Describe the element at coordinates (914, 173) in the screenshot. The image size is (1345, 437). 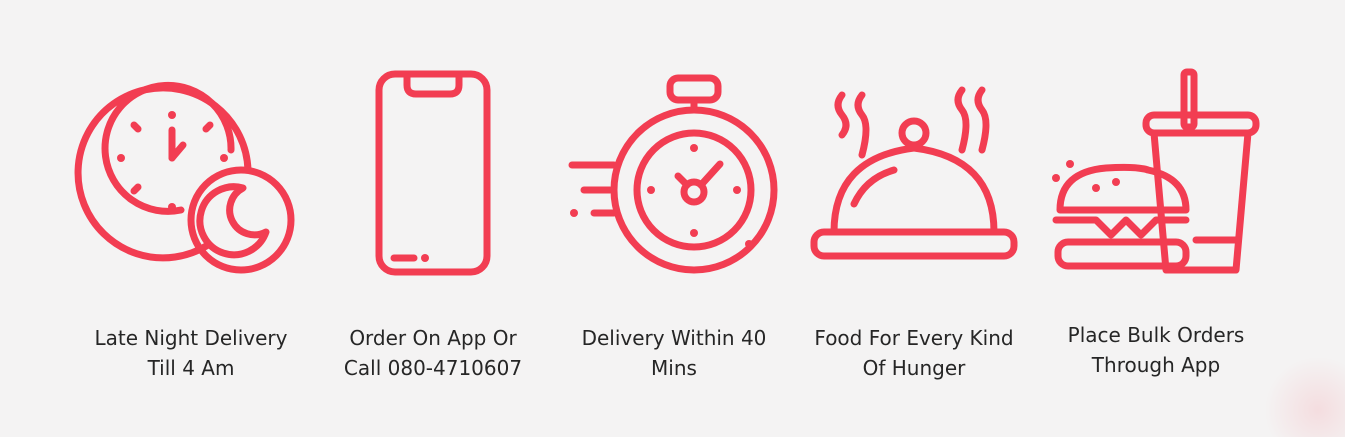
I see `food-cloche-icon` at that location.